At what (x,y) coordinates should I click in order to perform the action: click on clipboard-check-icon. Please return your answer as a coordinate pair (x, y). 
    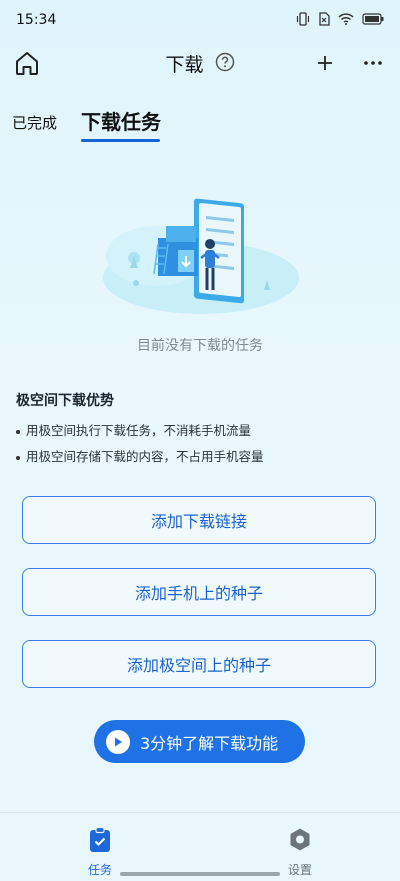
    Looking at the image, I should click on (100, 839).